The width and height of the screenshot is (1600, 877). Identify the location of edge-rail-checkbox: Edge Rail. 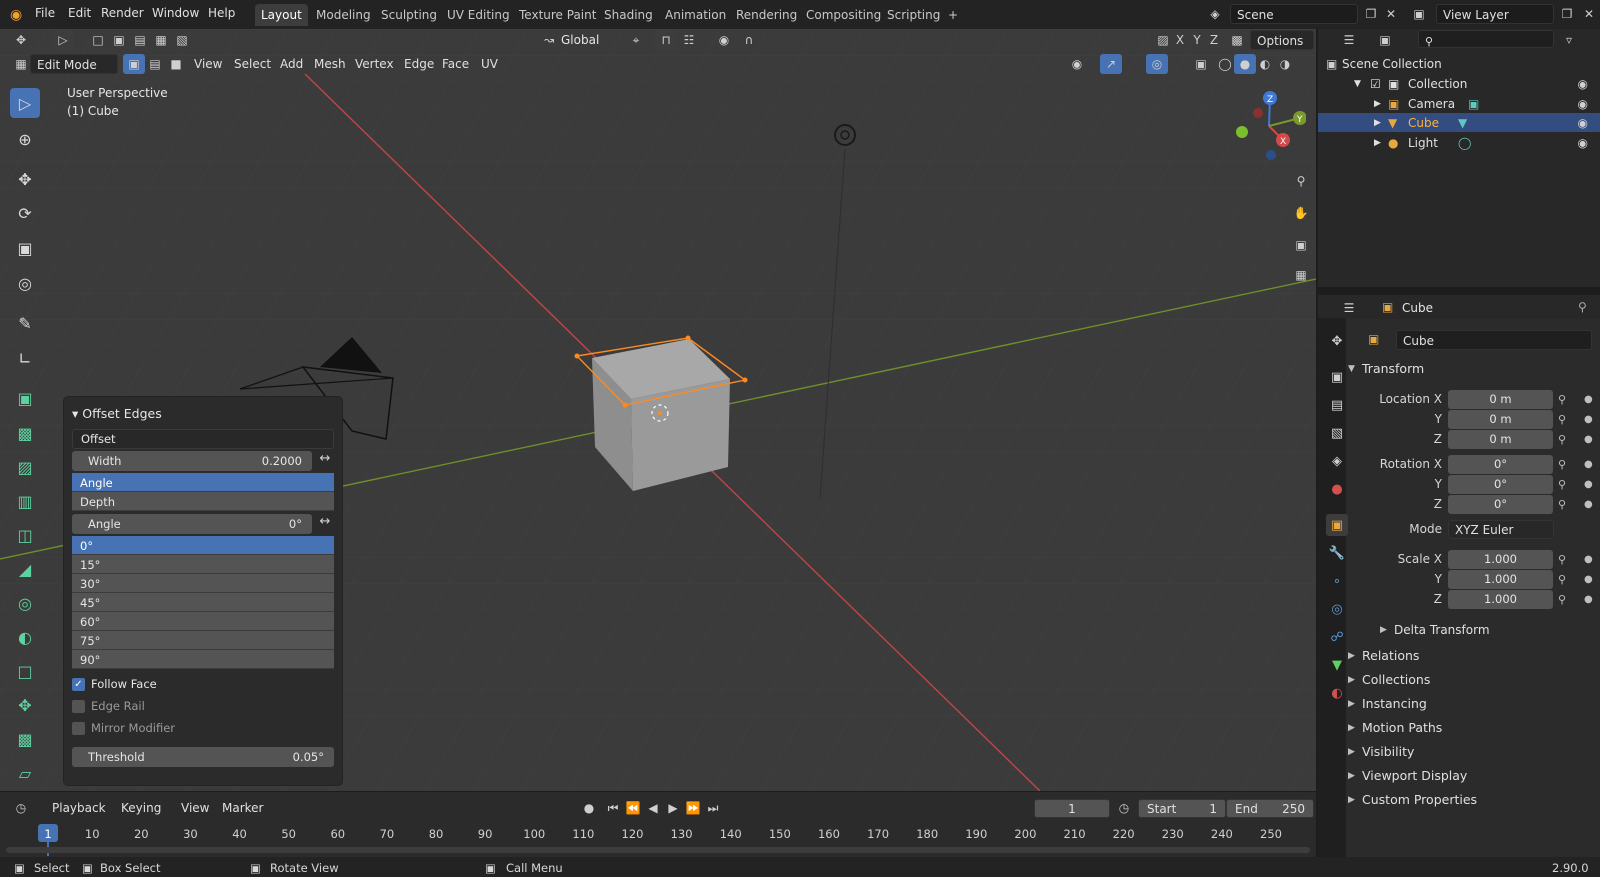
(108, 706).